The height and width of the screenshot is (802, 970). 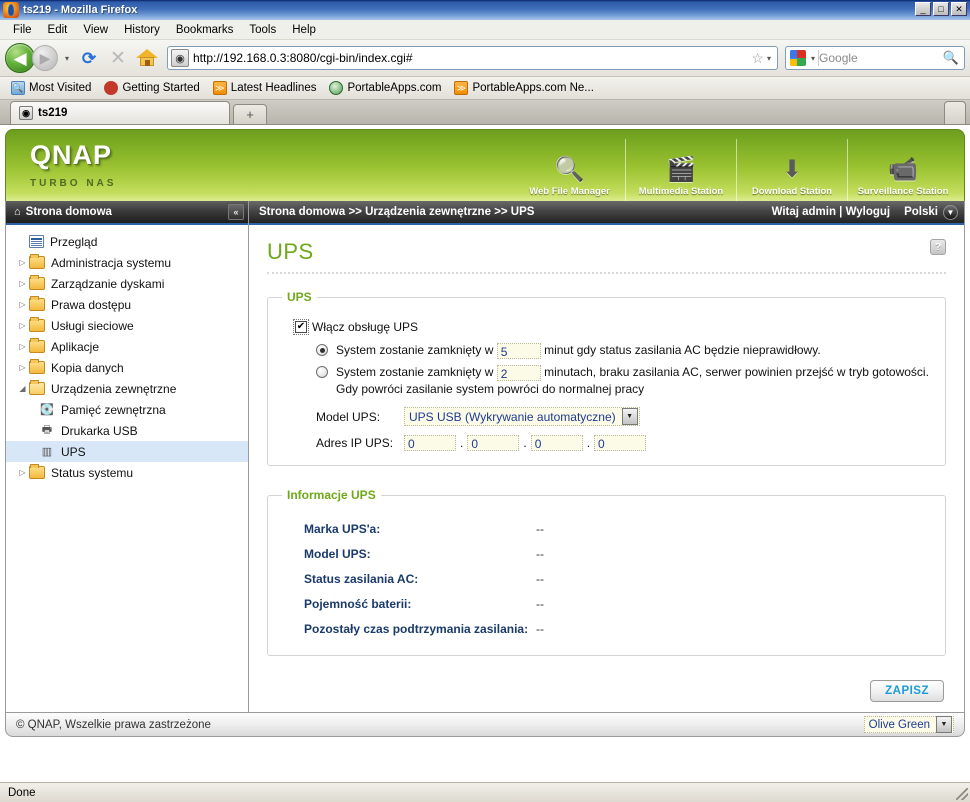 I want to click on tab-list-button, so click(x=955, y=112).